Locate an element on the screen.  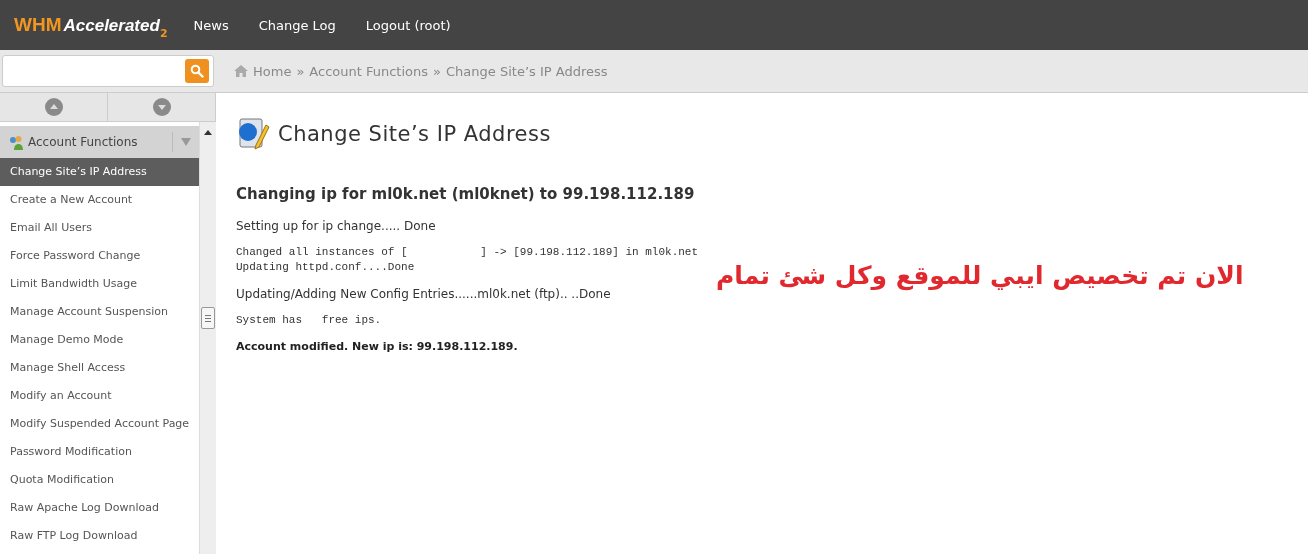
search-icon is located at coordinates (197, 71).